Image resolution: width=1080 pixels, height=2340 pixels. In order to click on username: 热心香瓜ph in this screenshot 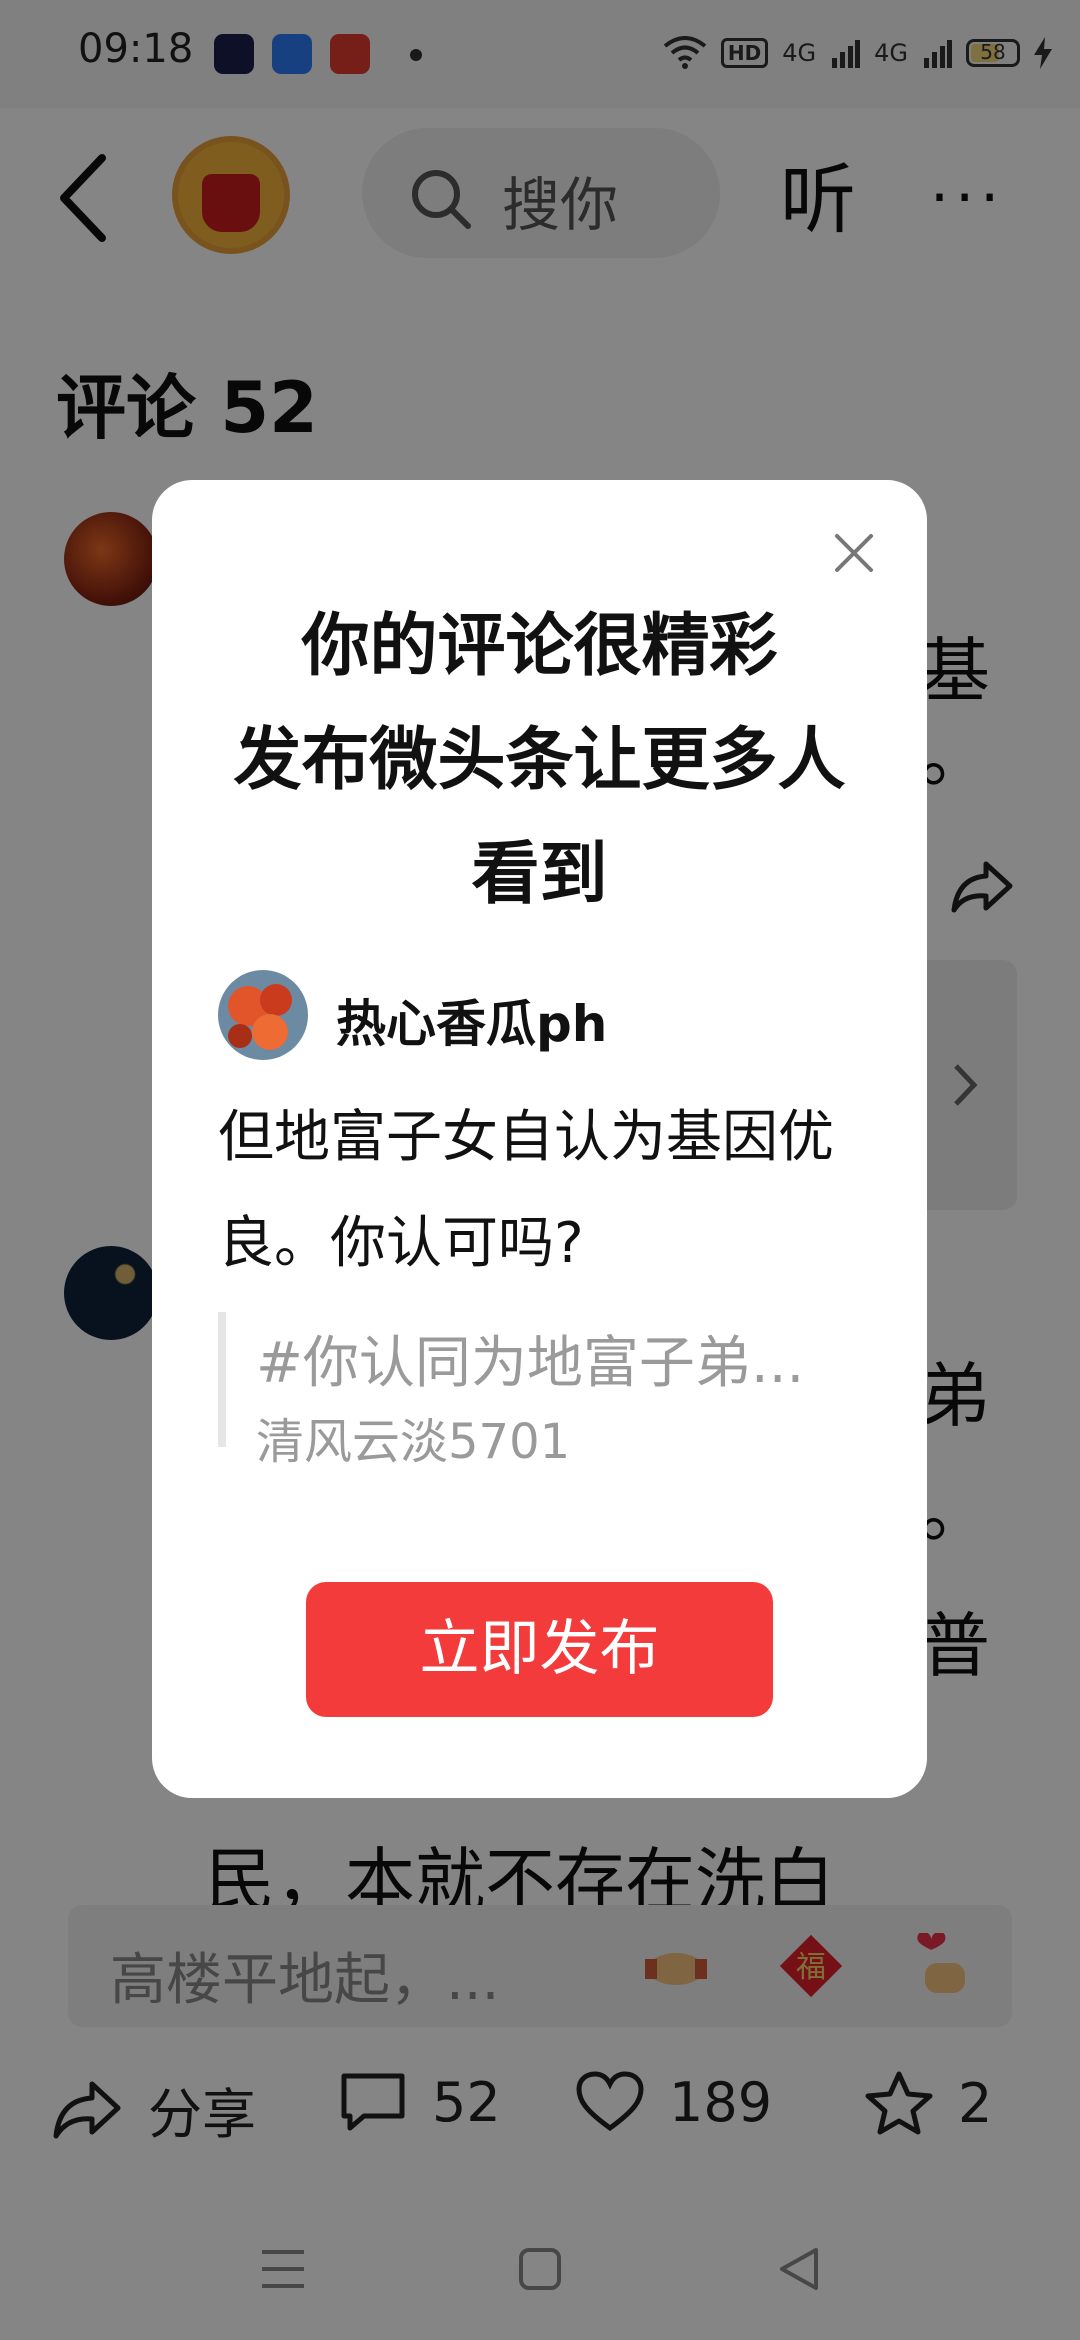, I will do `click(472, 1024)`.